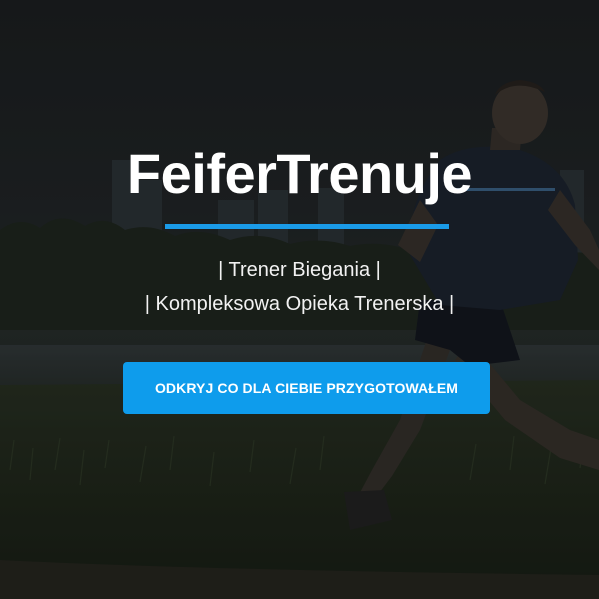  What do you see at coordinates (306, 388) in the screenshot?
I see `discover-offer-button: ODKRYJ CO DLA CIEBIE PRZYGOTOWAŁEM` at bounding box center [306, 388].